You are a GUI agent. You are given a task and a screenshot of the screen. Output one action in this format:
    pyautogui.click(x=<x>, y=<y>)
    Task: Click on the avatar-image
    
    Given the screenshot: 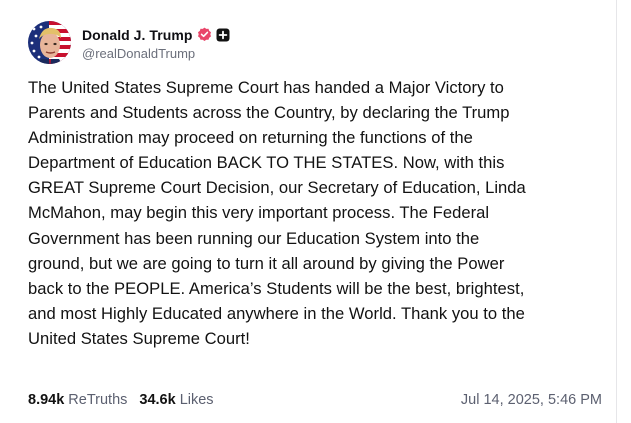 What is the action you would take?
    pyautogui.click(x=49, y=42)
    